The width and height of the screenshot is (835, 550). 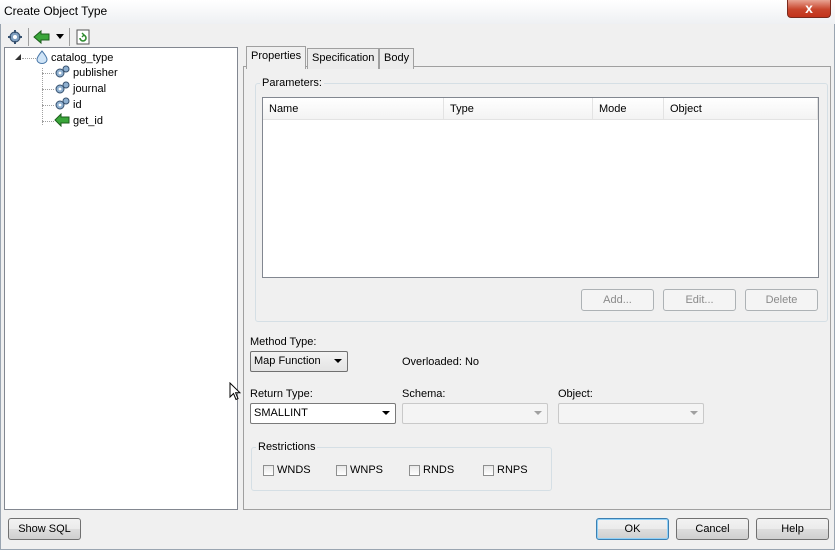 I want to click on show-sql-button: Show SQL, so click(x=44, y=529).